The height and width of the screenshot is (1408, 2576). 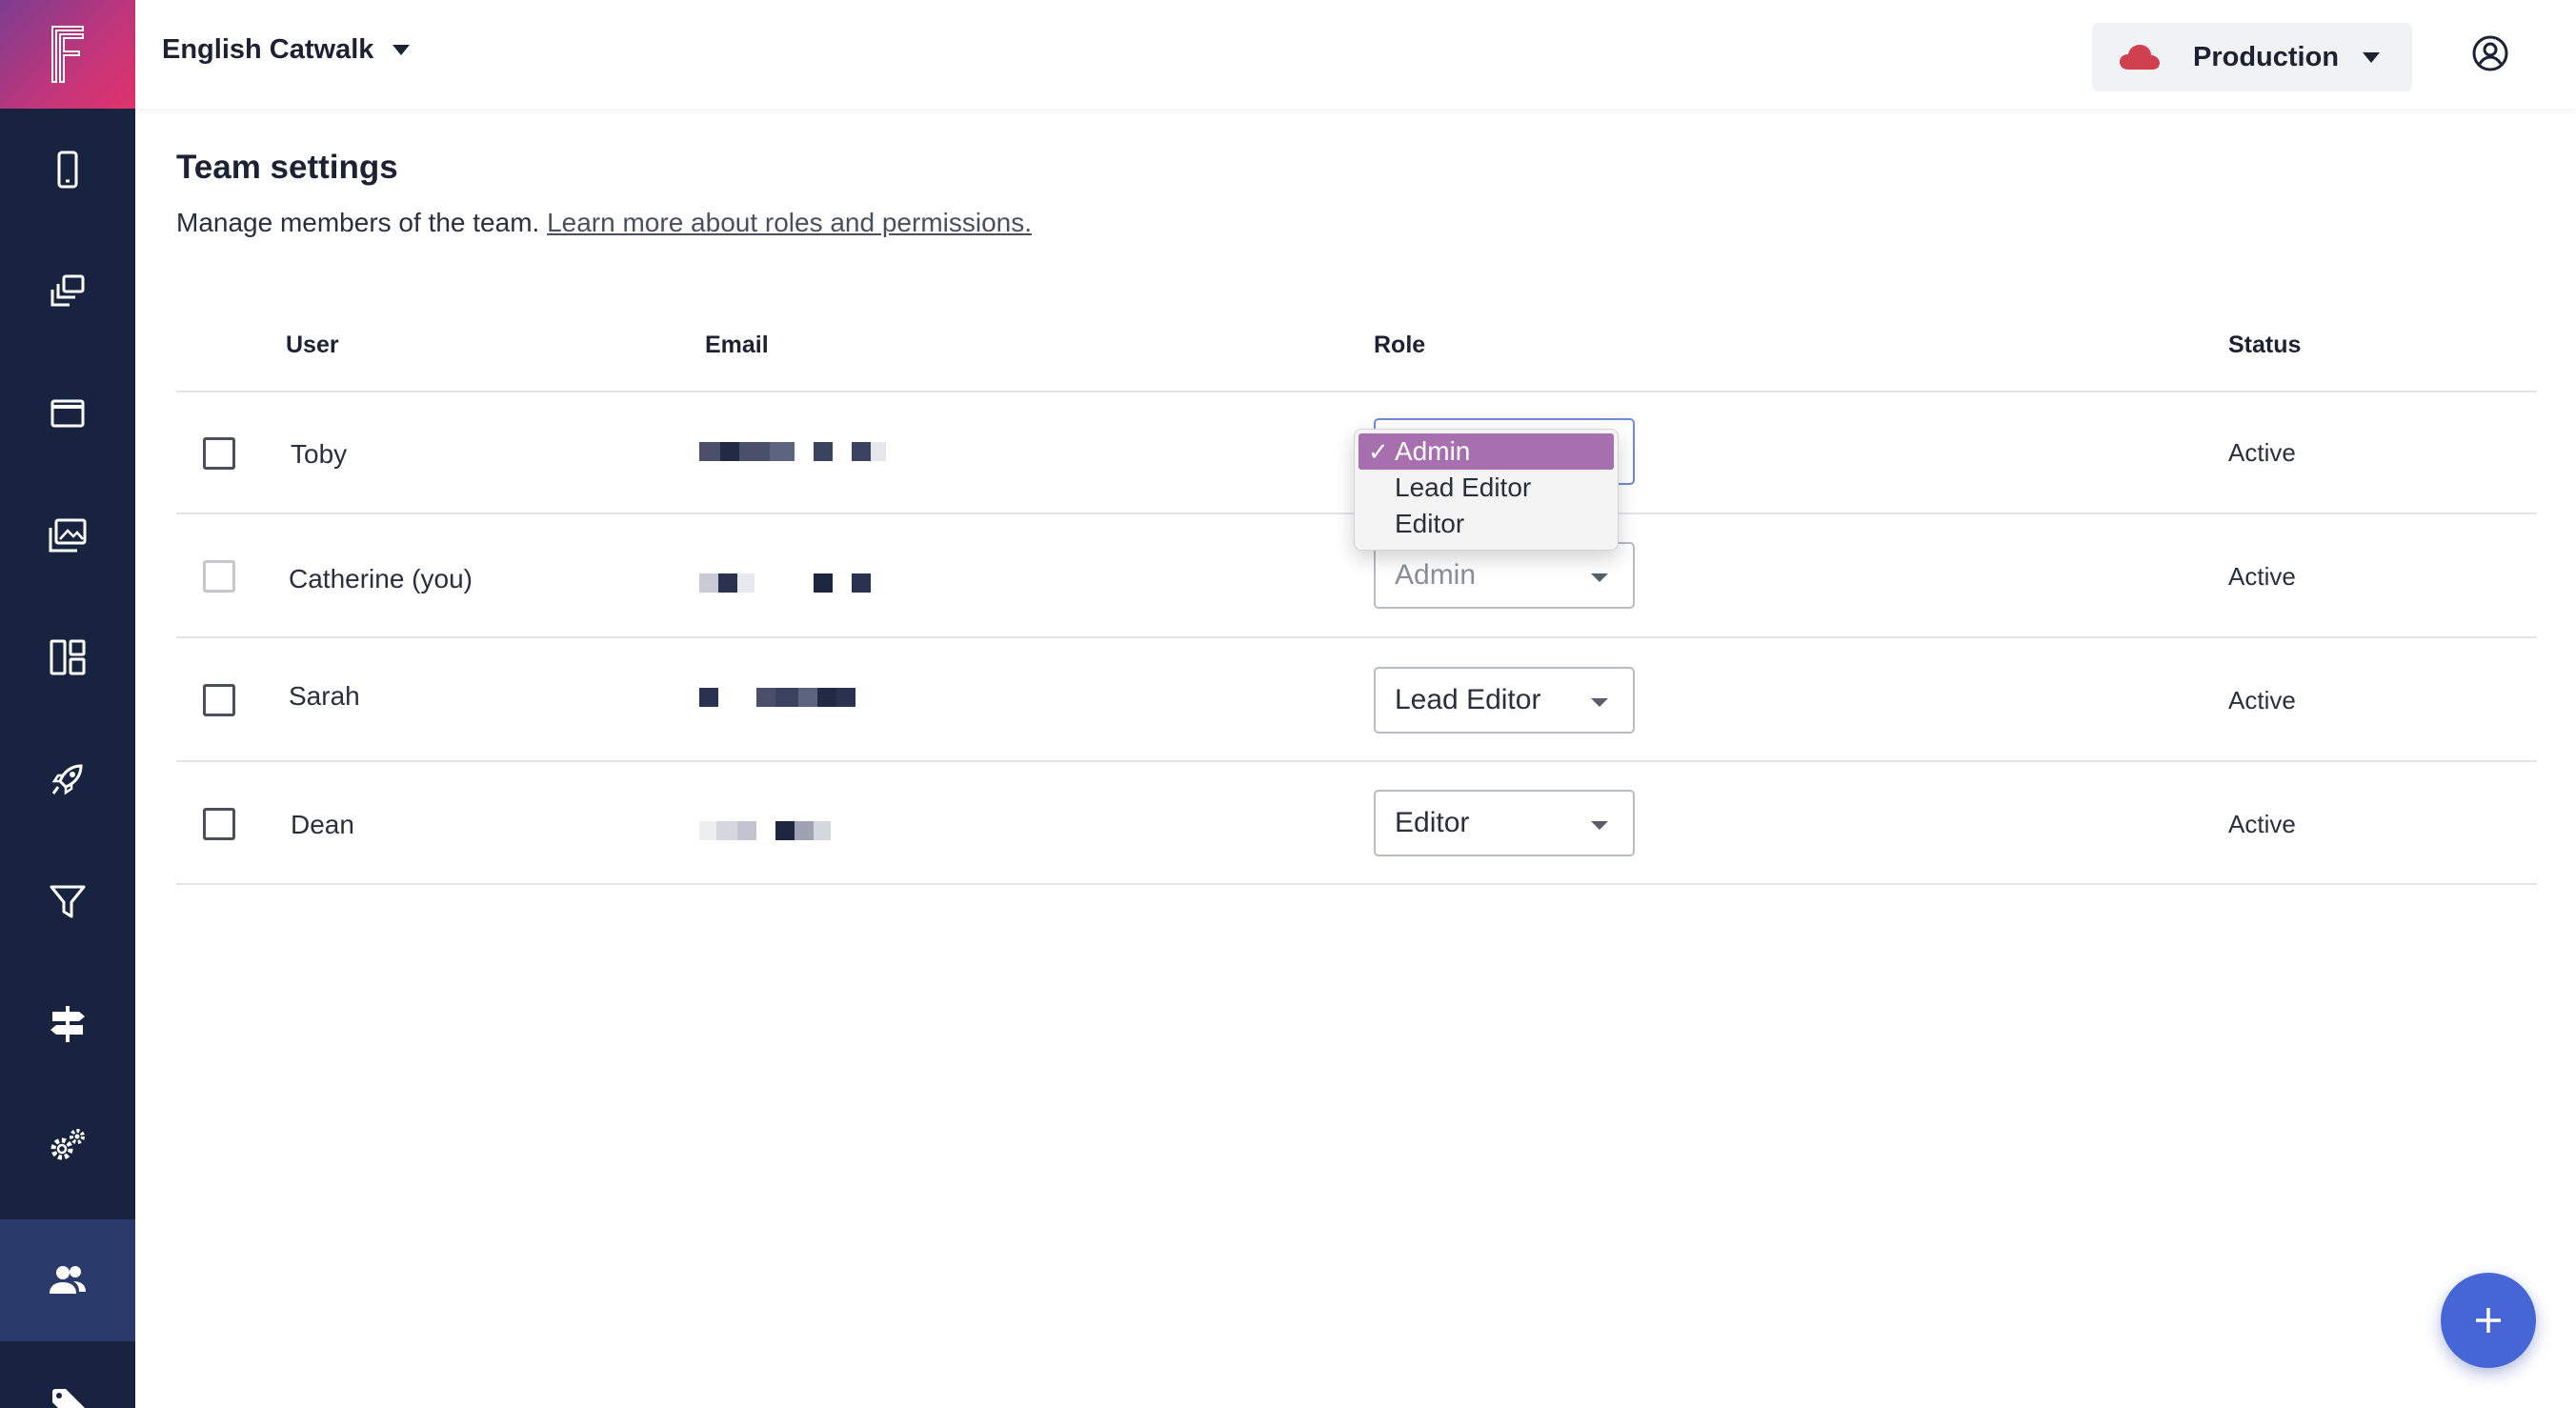 I want to click on top-bar: English Catwalk Production, so click(x=1356, y=55).